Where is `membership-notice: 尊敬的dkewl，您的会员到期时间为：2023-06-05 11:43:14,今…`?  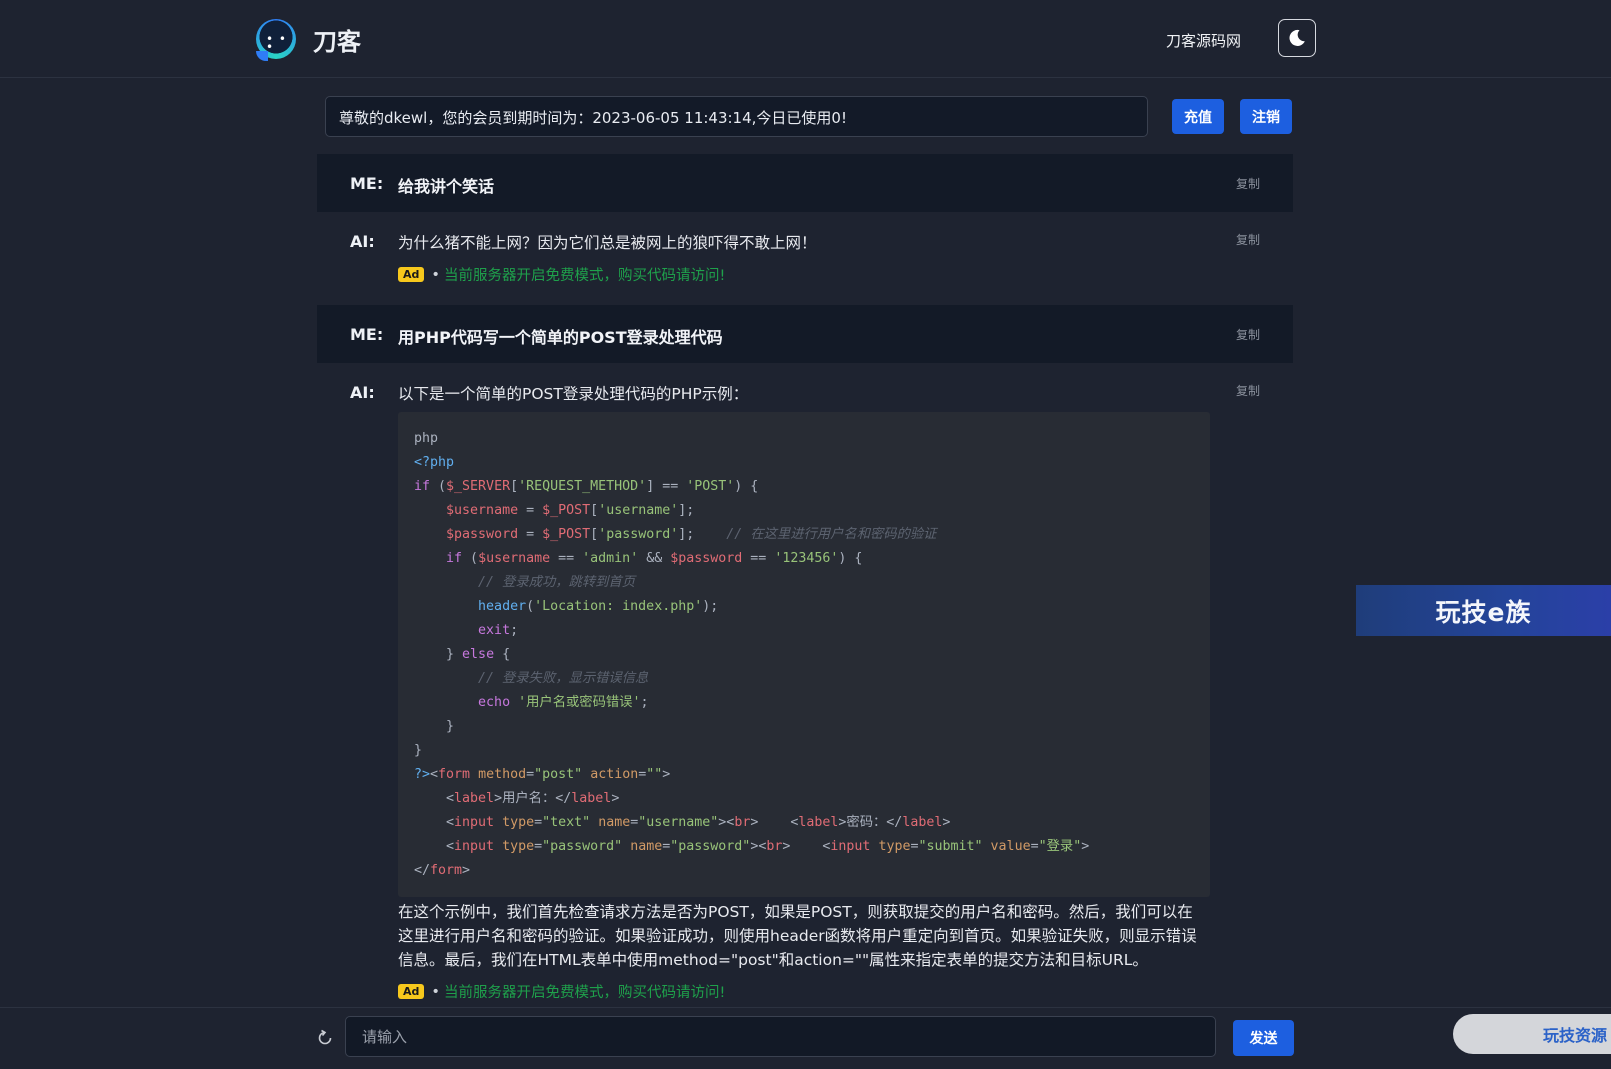
membership-notice: 尊敬的dkewl，您的会员到期时间为：2023-06-05 11:43:14,今… is located at coordinates (736, 116).